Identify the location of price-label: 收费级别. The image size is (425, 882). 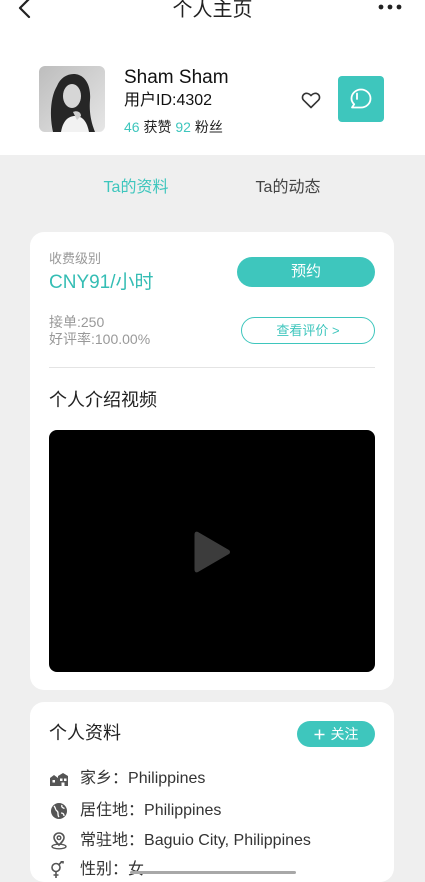
(75, 258).